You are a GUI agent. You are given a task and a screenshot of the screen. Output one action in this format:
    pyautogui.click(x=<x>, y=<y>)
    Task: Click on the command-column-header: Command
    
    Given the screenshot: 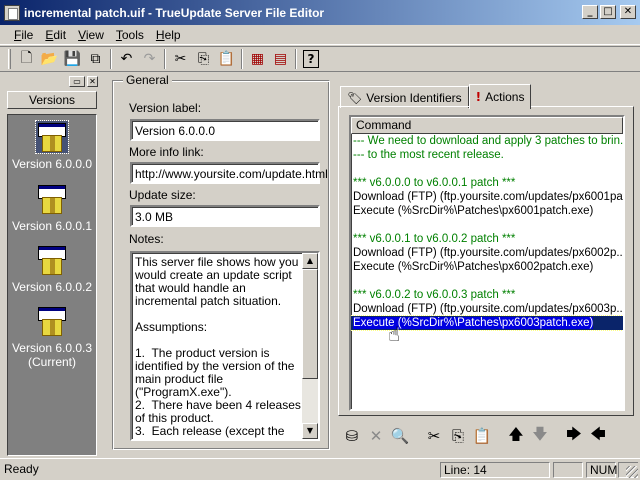 What is the action you would take?
    pyautogui.click(x=487, y=125)
    